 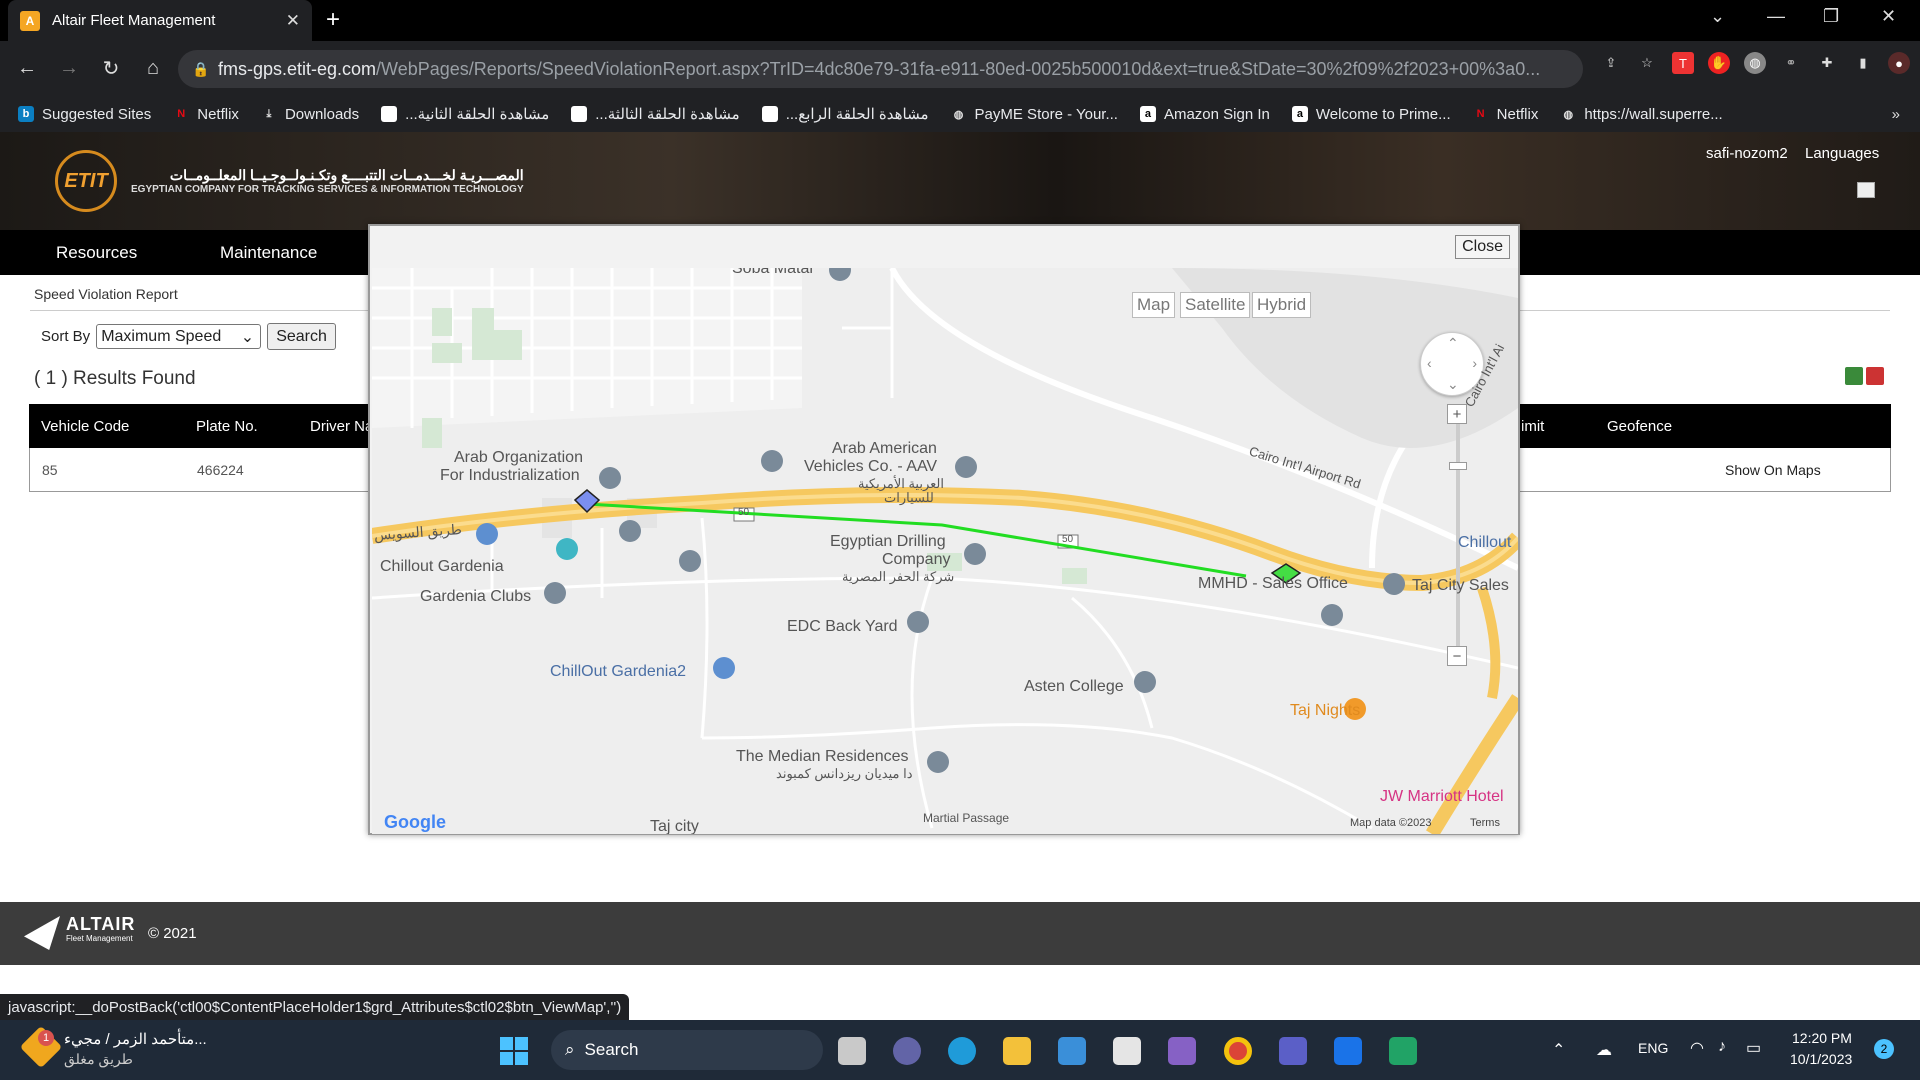 I want to click on notification-count-badge: 2, so click(x=1884, y=1049).